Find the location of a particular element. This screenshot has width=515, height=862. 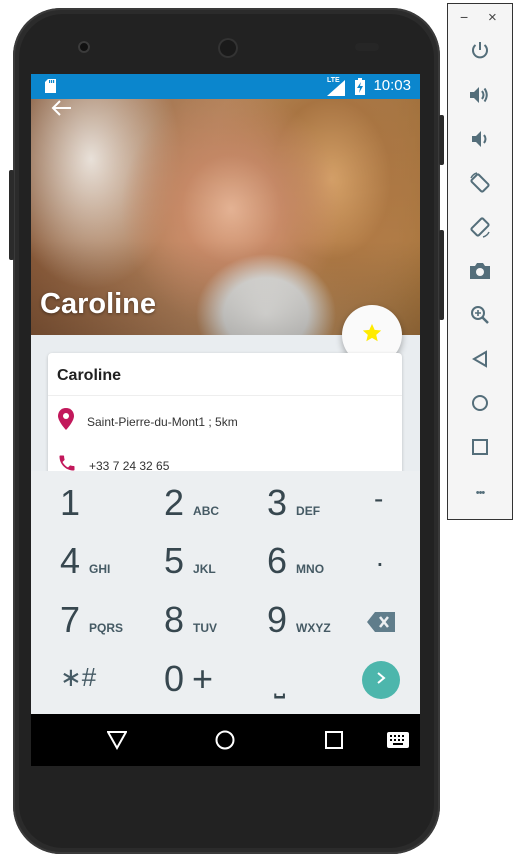

side-button-right is located at coordinates (441, 140).